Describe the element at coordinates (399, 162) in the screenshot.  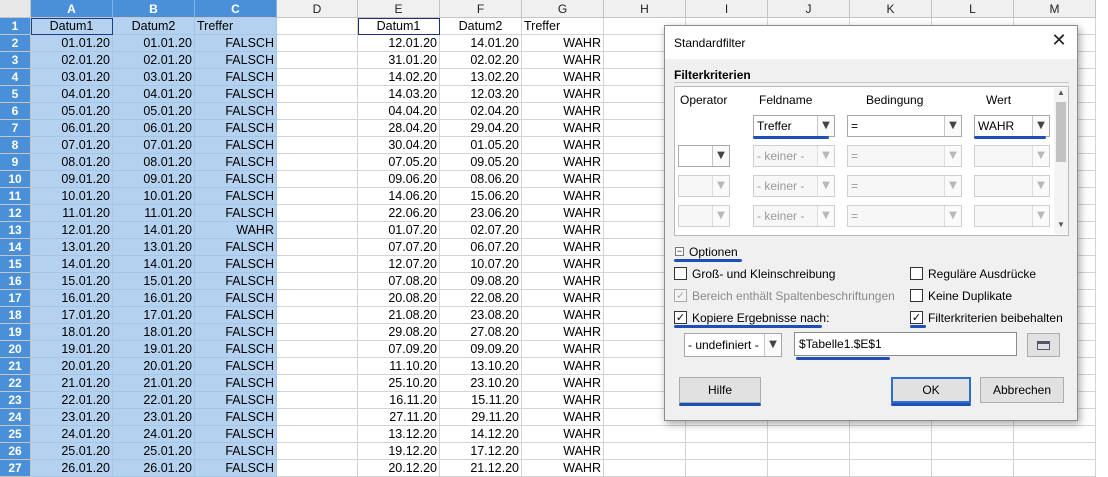
I see `cell: 07.05.20` at that location.